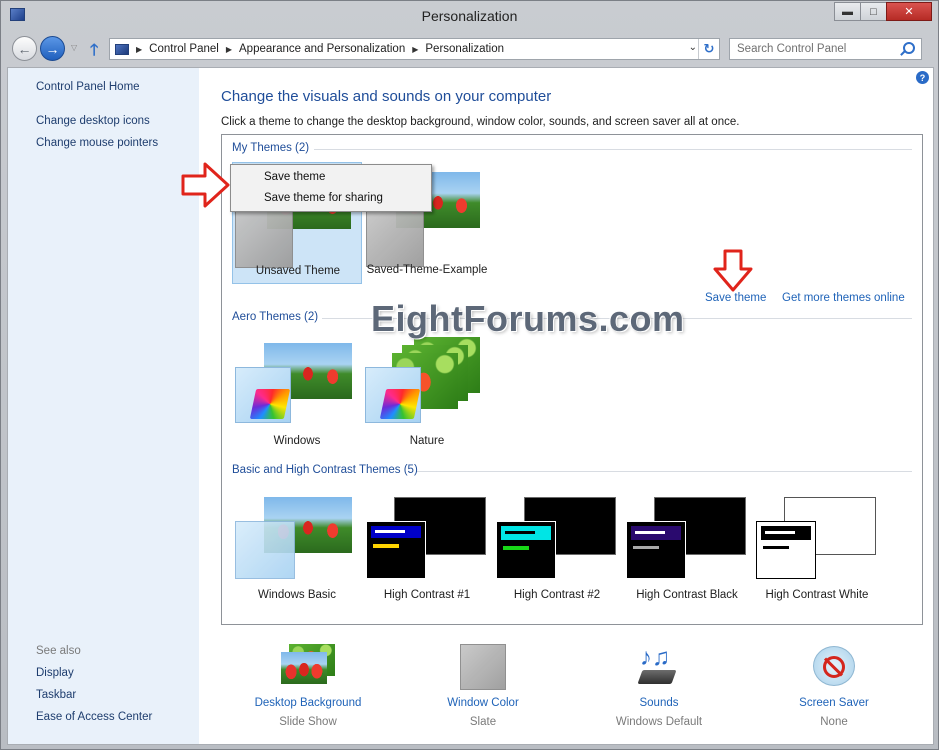 The width and height of the screenshot is (939, 750). What do you see at coordinates (483, 703) in the screenshot?
I see `window-color-link: Window Color` at bounding box center [483, 703].